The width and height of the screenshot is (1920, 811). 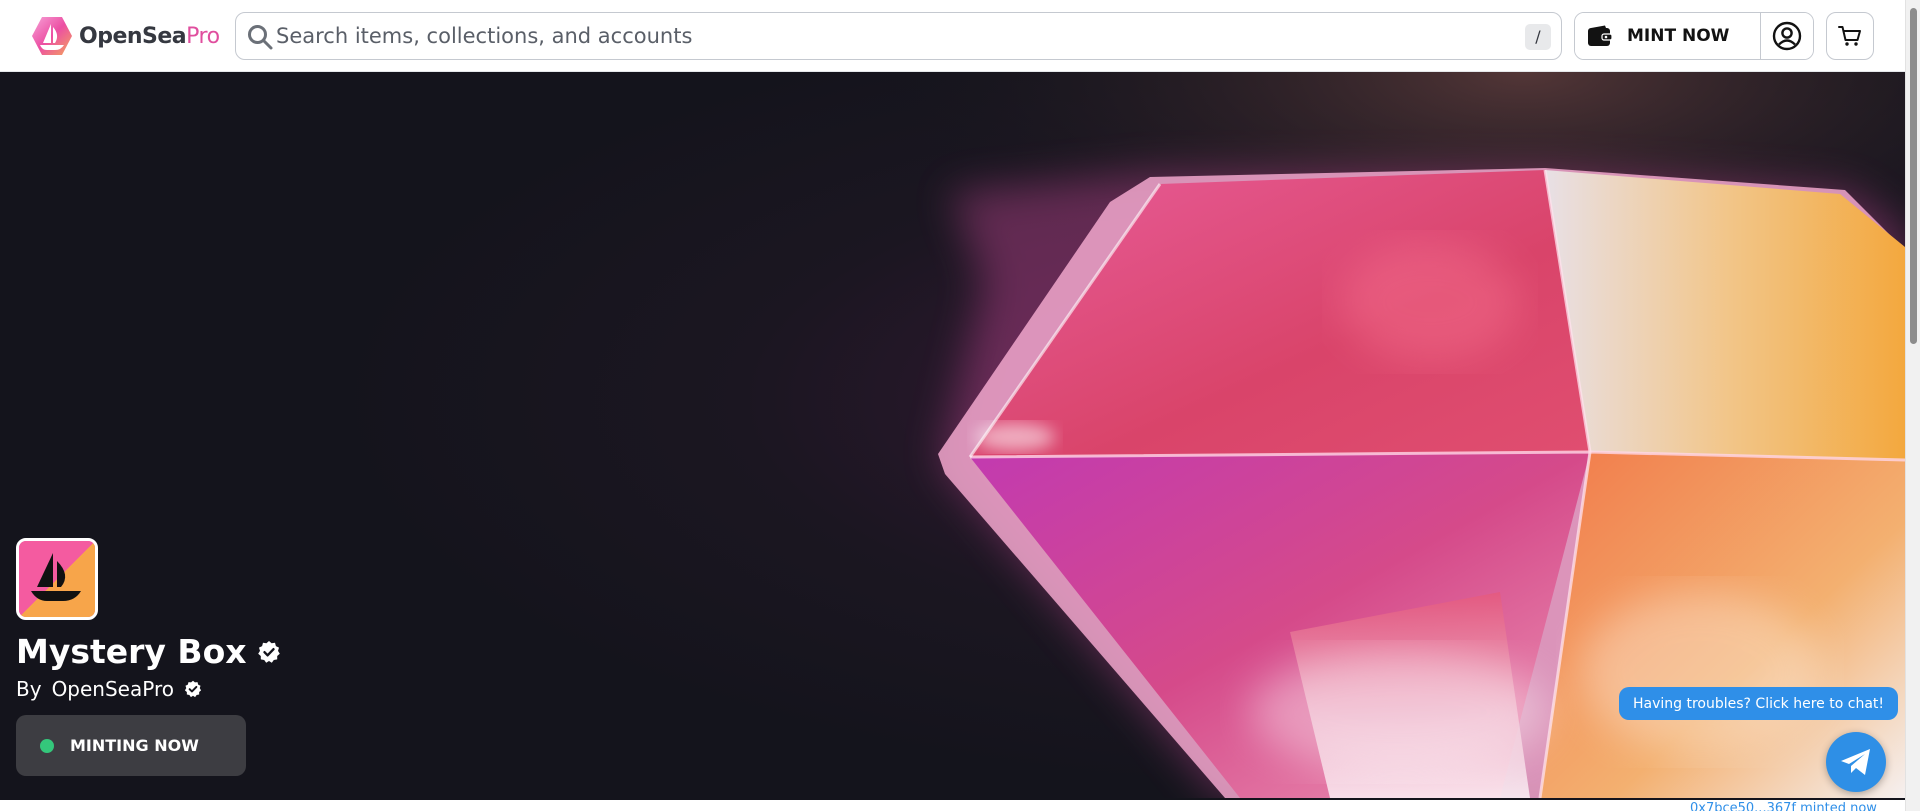 What do you see at coordinates (29, 689) in the screenshot?
I see `by-label: By` at bounding box center [29, 689].